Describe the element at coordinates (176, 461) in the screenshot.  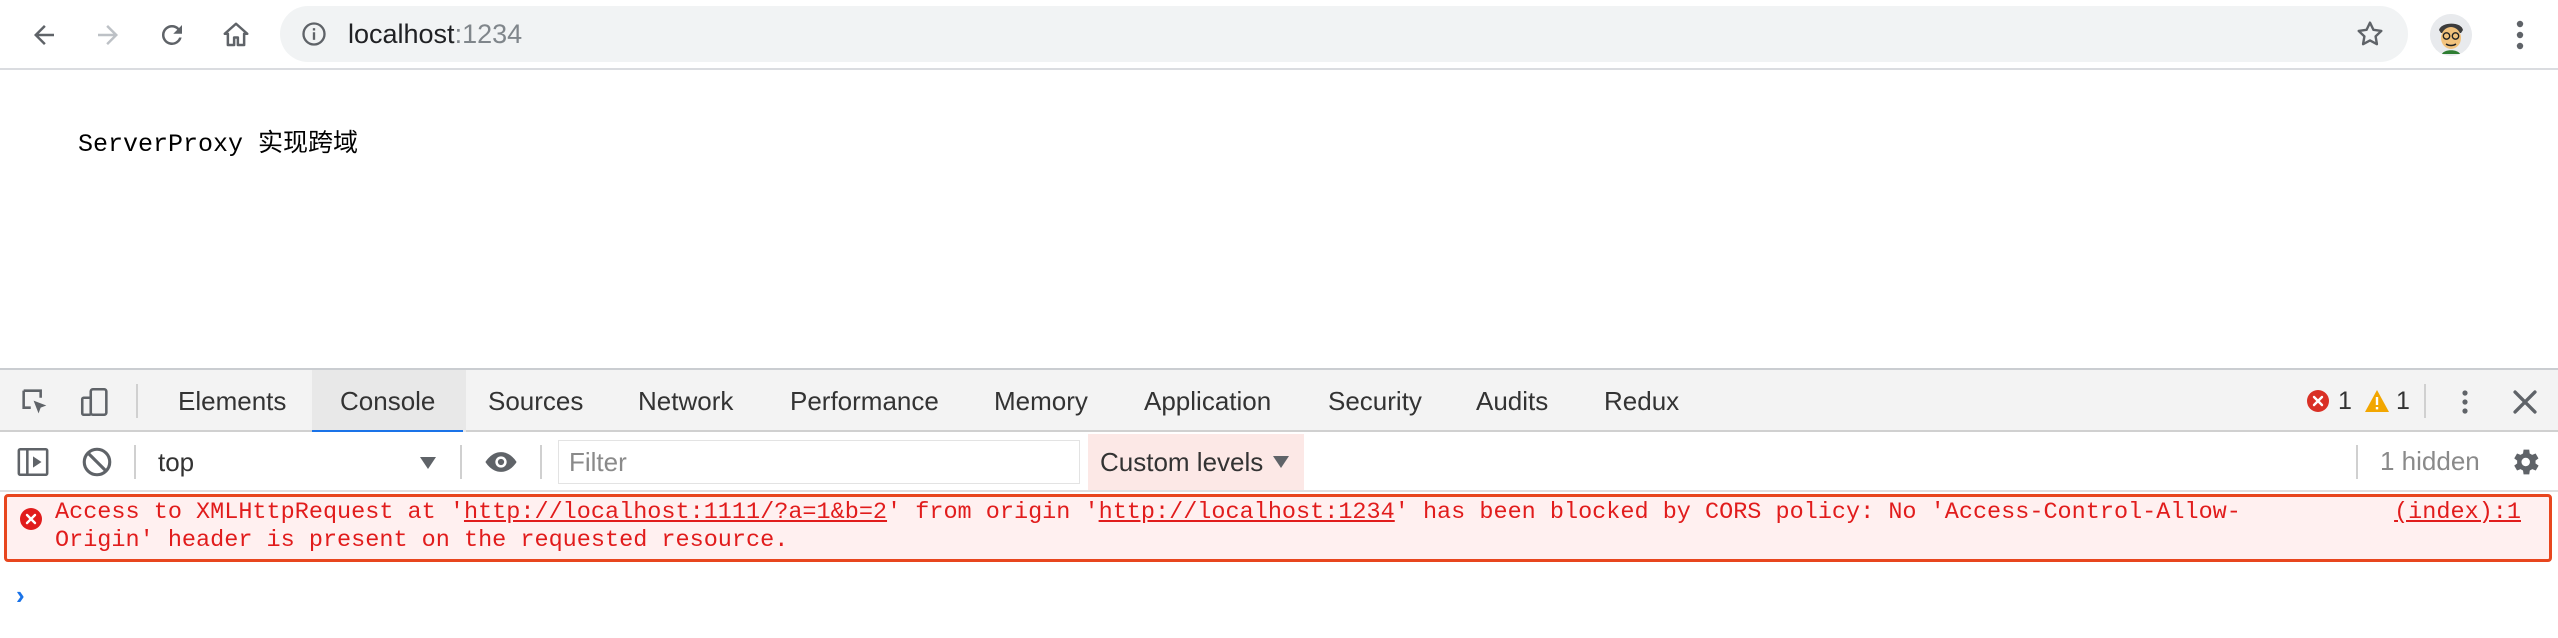
I see `context-value: top` at that location.